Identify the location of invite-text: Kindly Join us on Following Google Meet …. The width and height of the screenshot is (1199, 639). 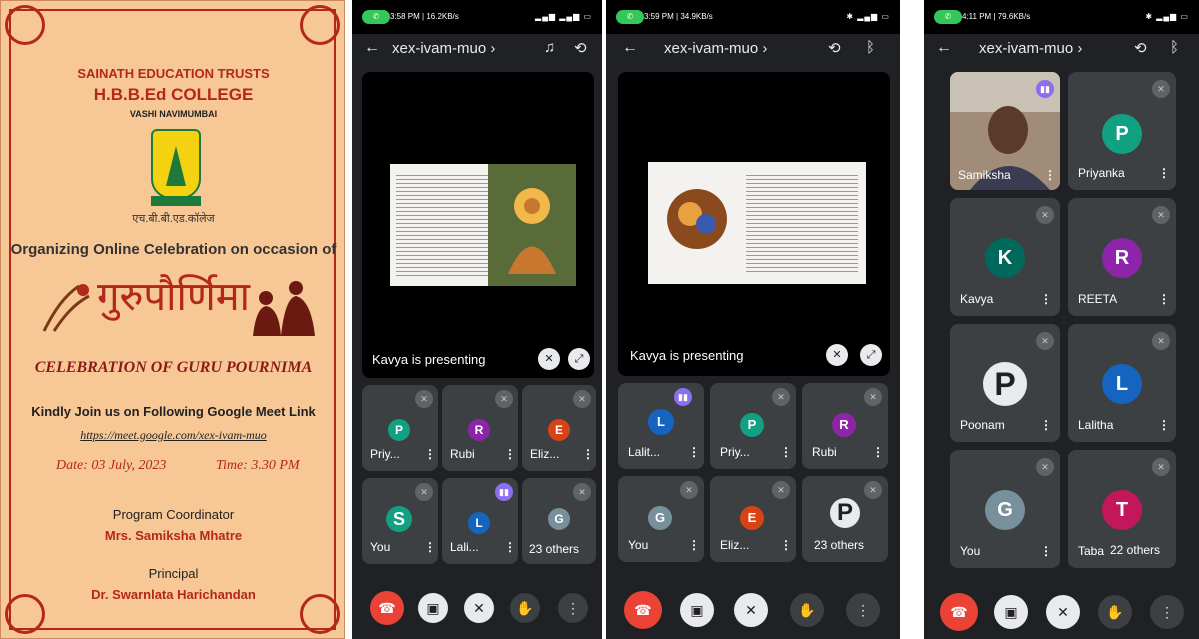
(173, 411).